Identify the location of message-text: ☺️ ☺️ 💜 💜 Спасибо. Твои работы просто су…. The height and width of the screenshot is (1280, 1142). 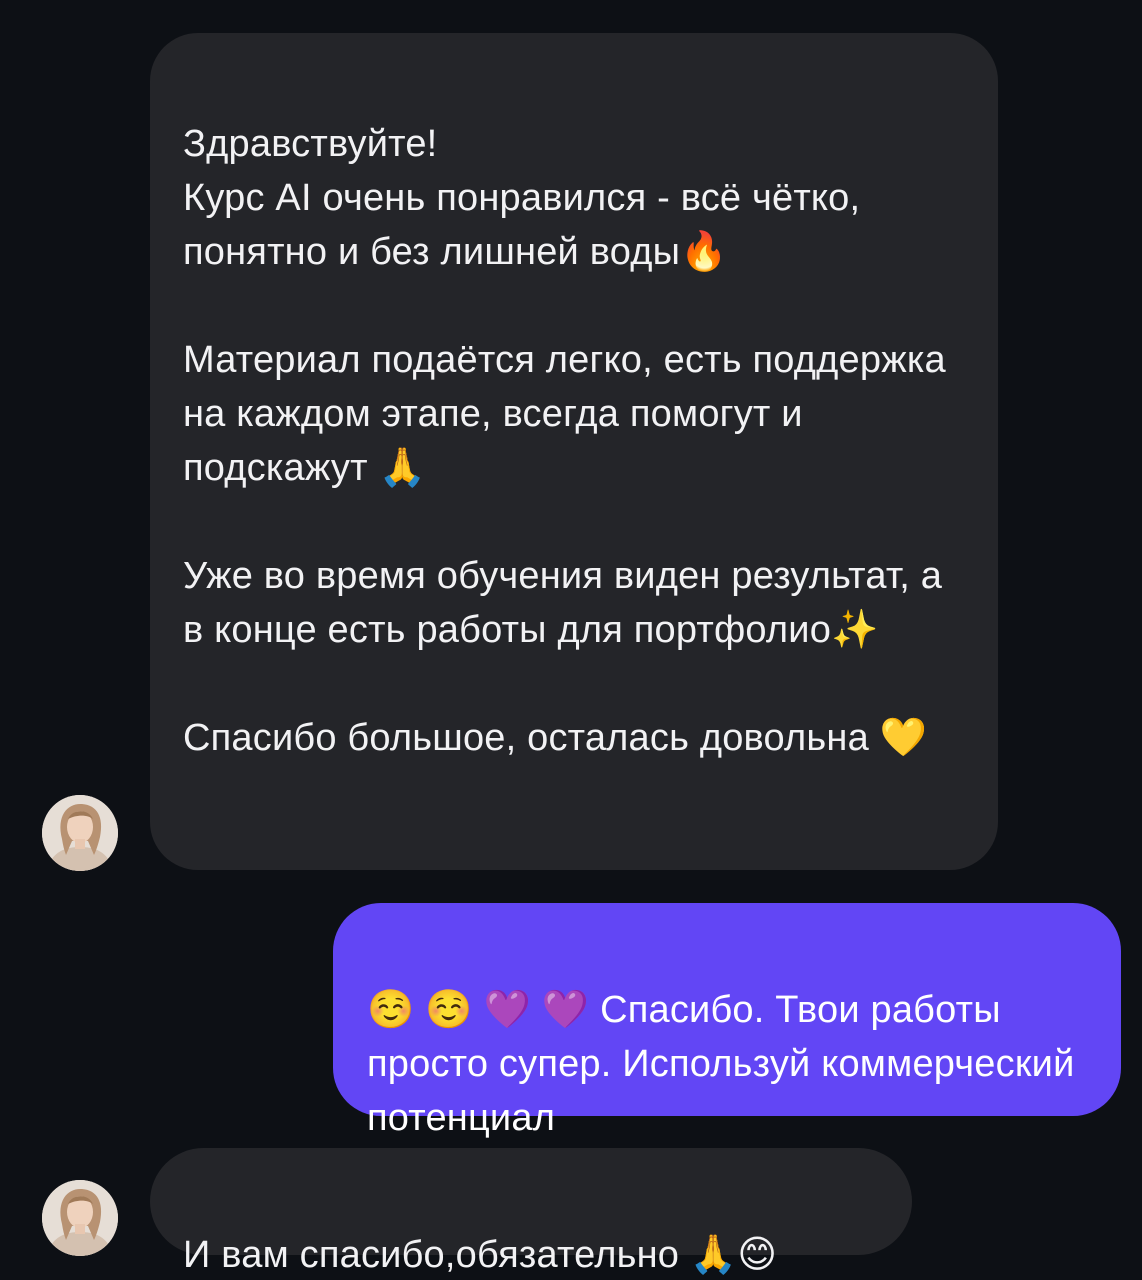
(721, 1064).